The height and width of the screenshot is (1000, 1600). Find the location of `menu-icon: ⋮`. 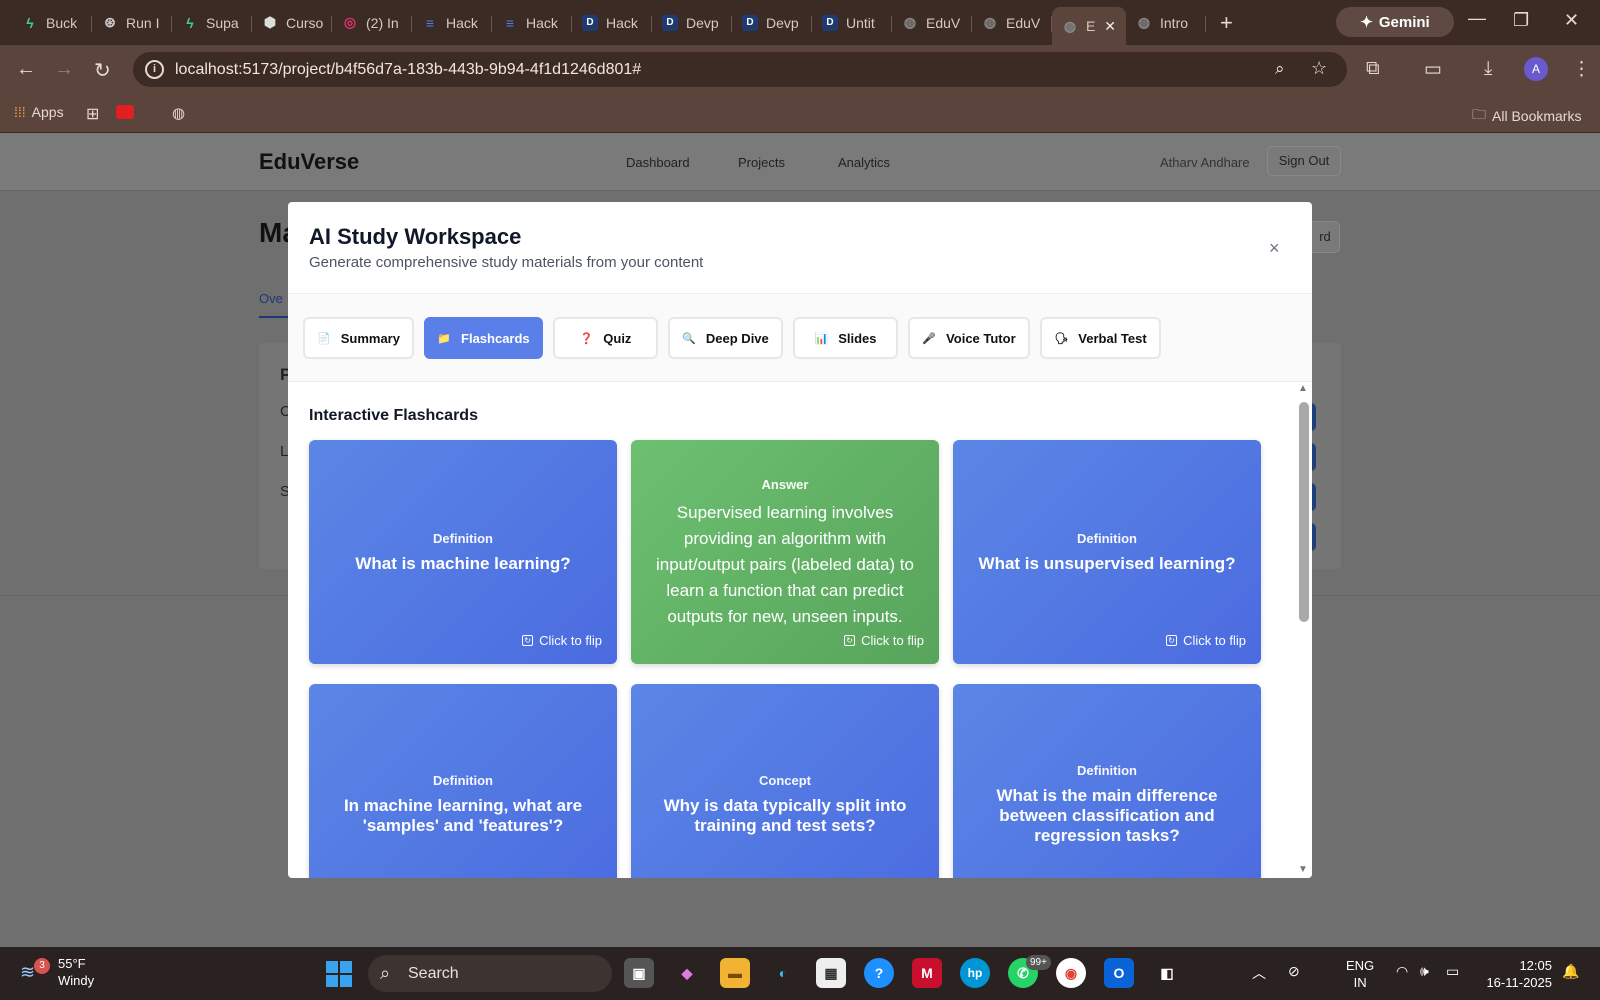

menu-icon: ⋮ is located at coordinates (1581, 69).